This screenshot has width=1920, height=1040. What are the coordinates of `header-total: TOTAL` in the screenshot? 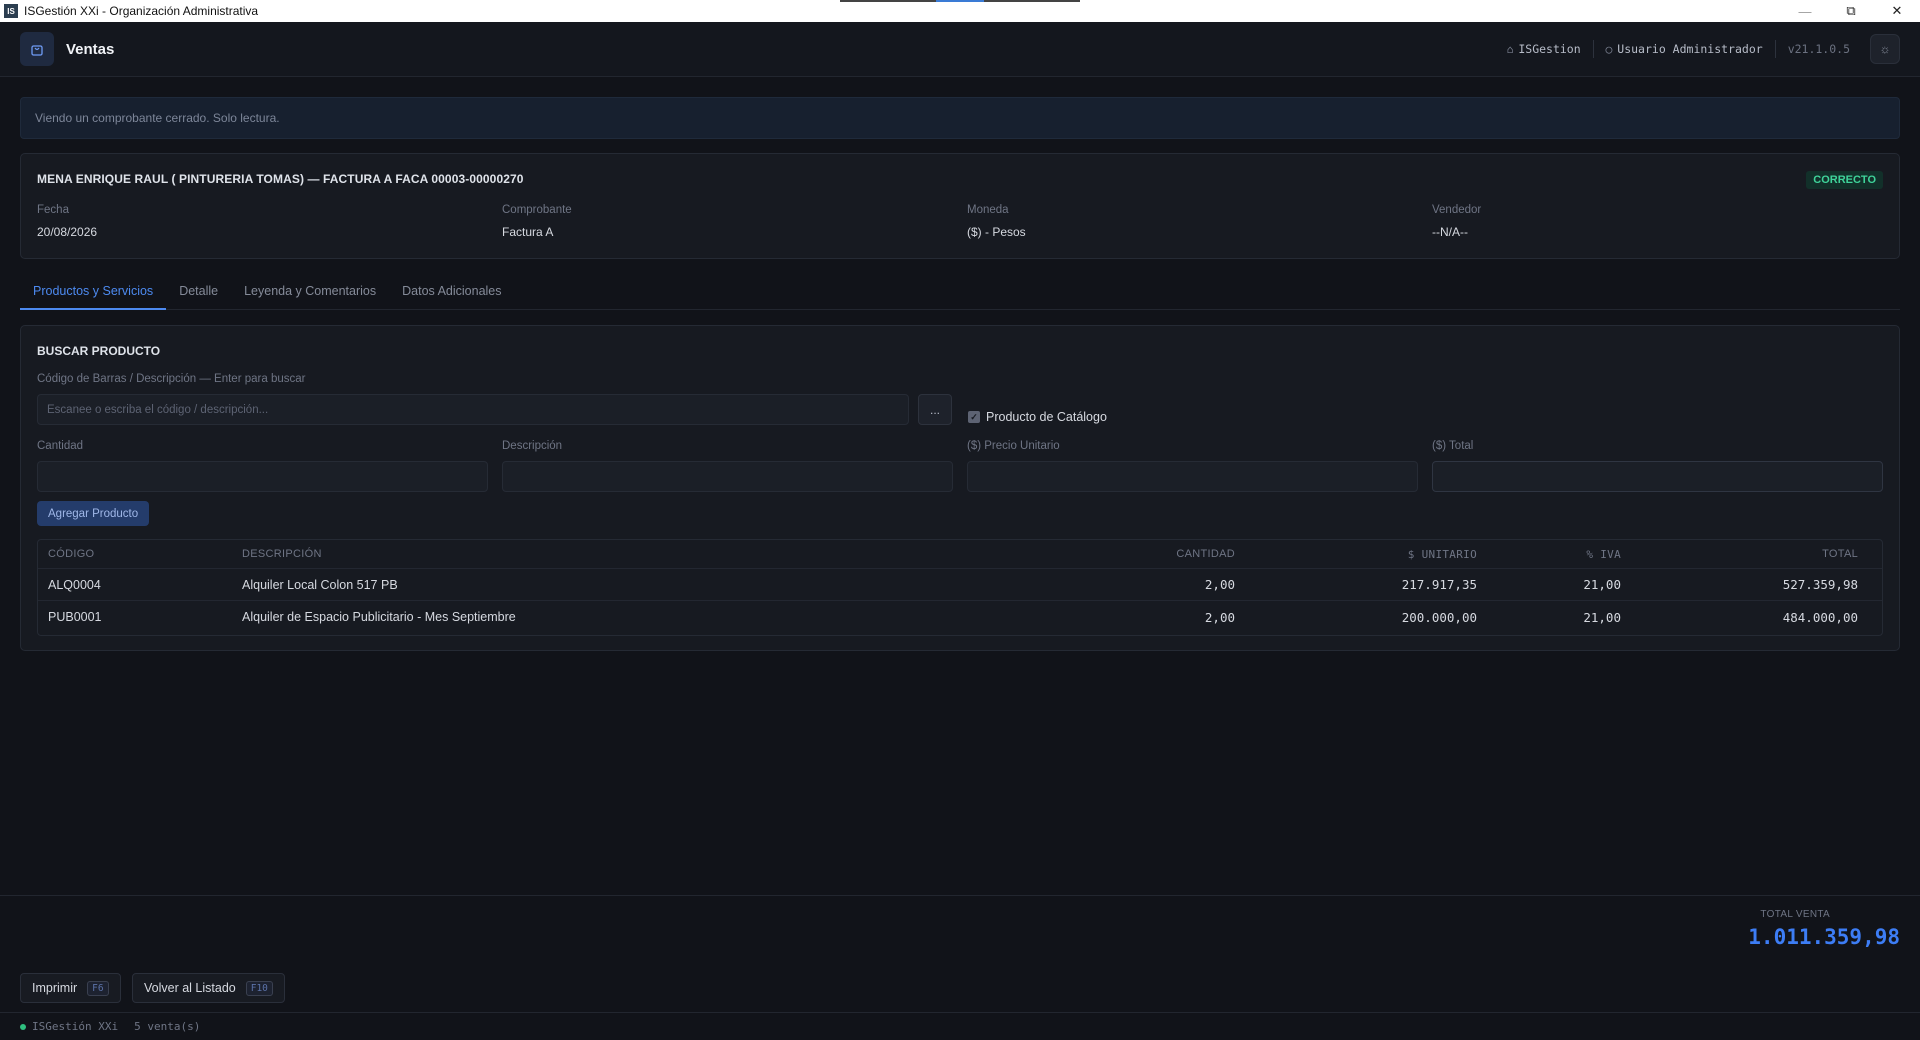 It's located at (1743, 554).